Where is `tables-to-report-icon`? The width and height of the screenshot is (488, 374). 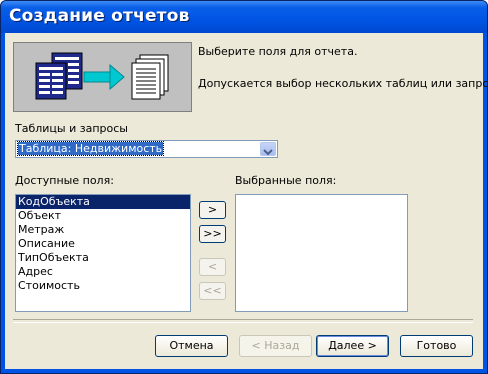
tables-to-report-icon is located at coordinates (102, 76).